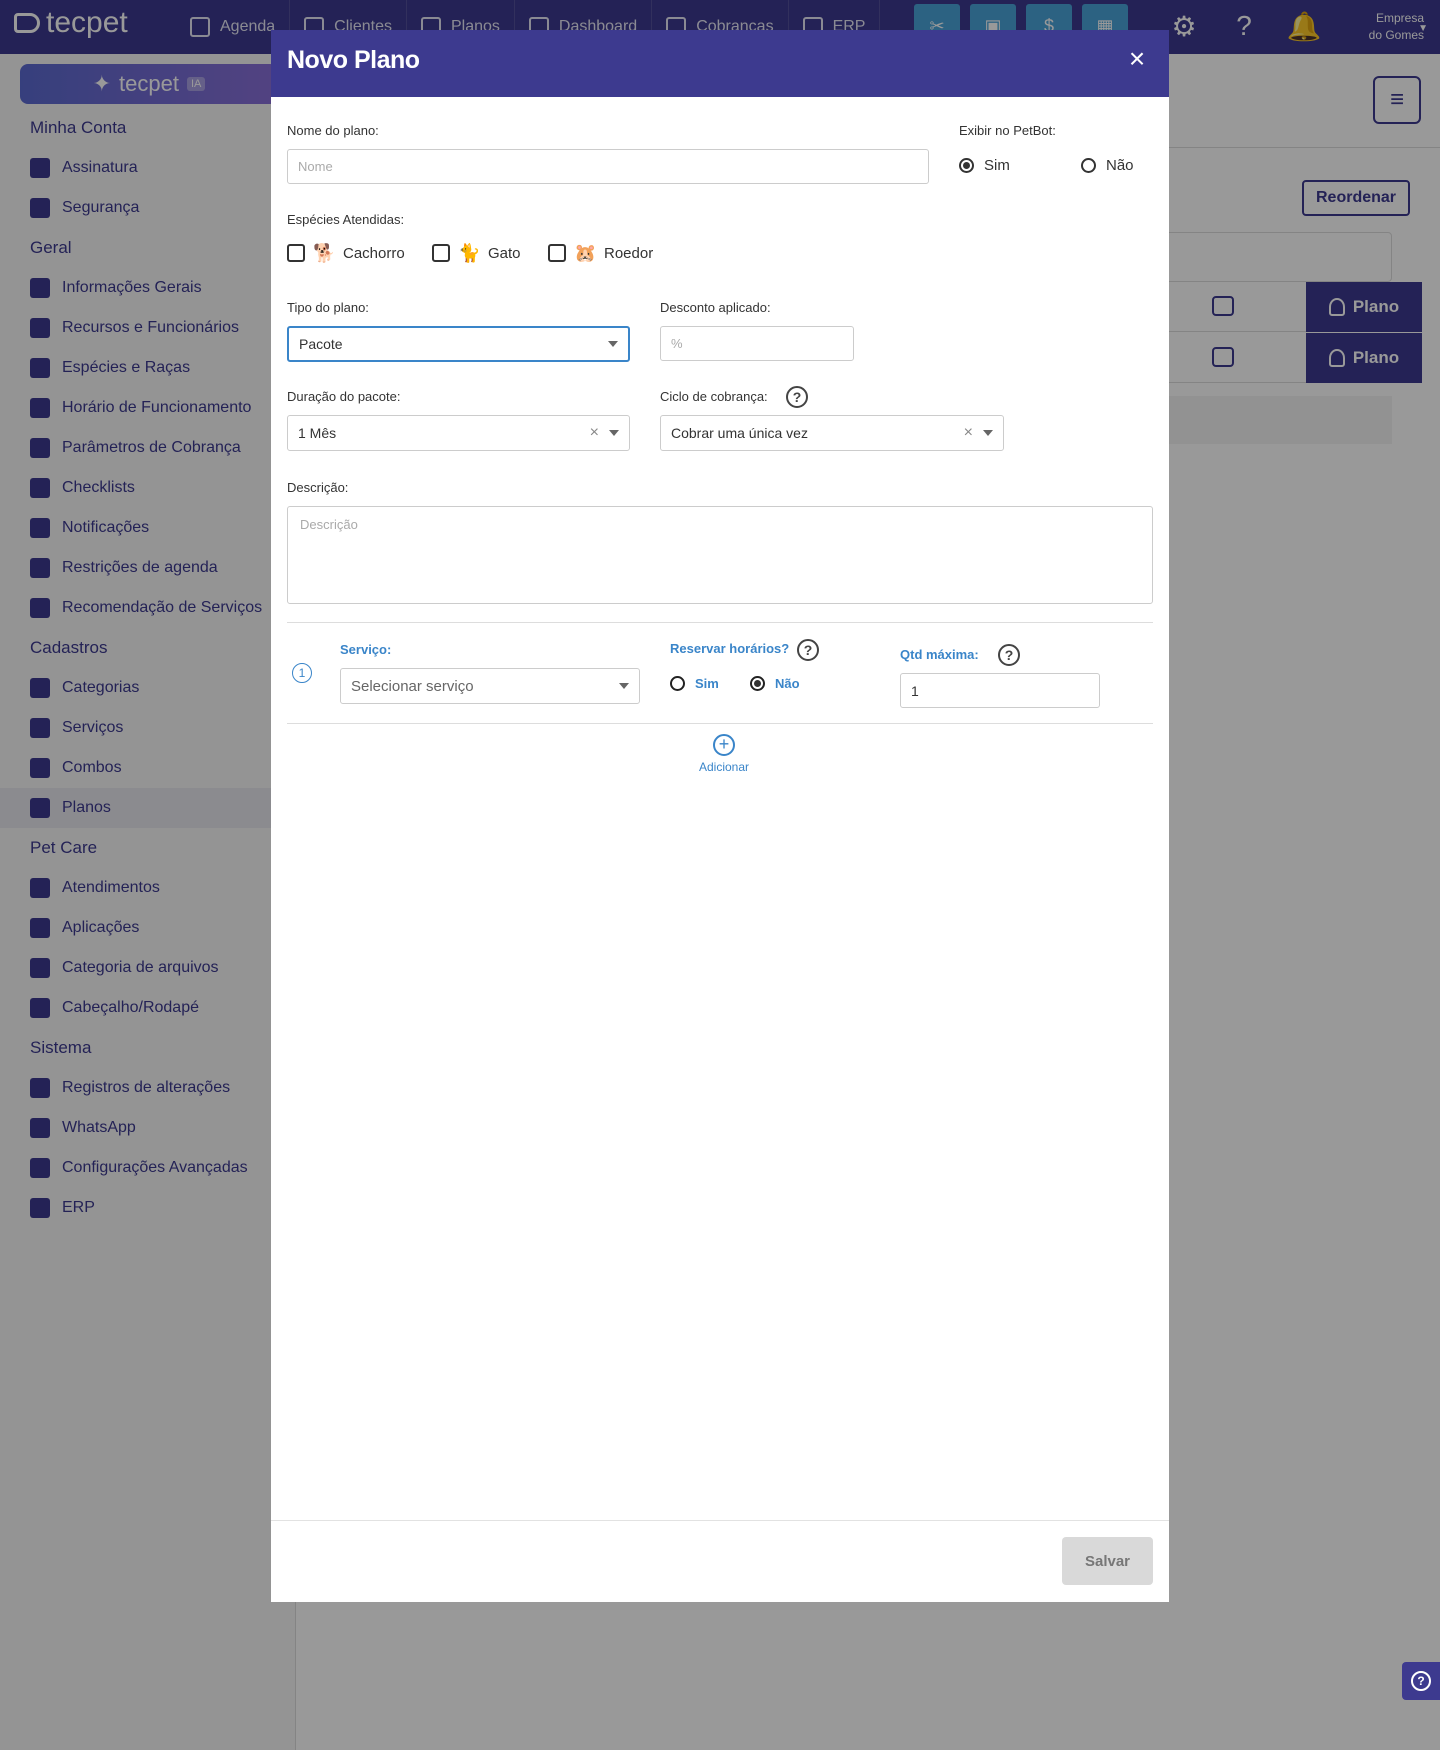 The height and width of the screenshot is (1750, 1440). Describe the element at coordinates (677, 343) in the screenshot. I see `discount-placeholder: %` at that location.